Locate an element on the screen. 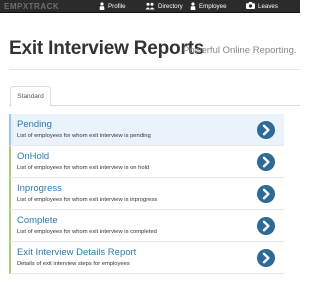 The image size is (320, 300). report-title: Exit Interview Details Report is located at coordinates (76, 252).